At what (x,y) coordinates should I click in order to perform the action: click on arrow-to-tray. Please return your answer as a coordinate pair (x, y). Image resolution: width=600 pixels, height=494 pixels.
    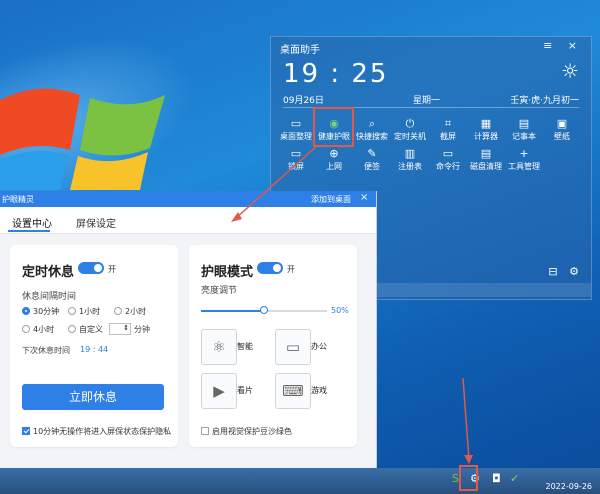
    Looking at the image, I should click on (466, 419).